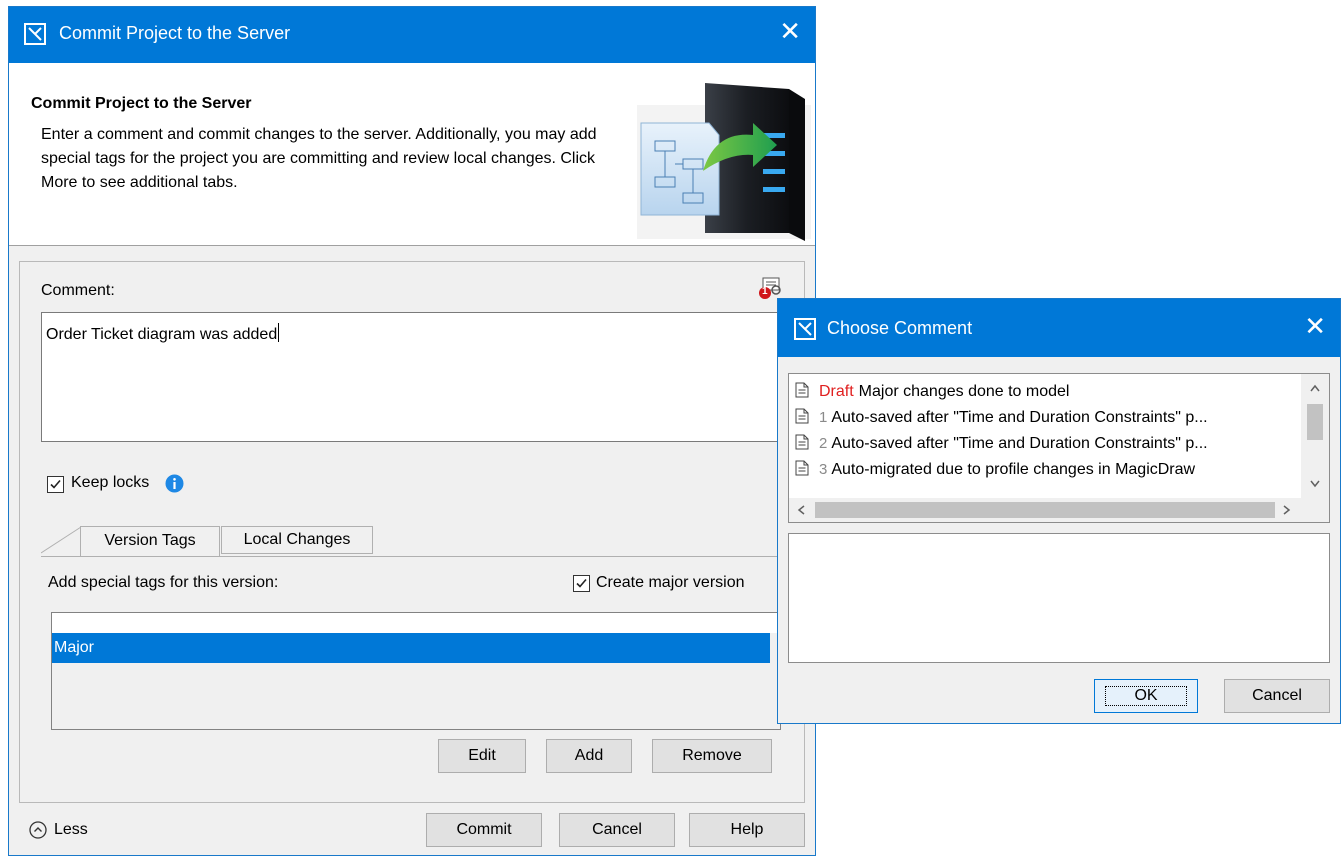 Image resolution: width=1344 pixels, height=861 pixels. I want to click on comment-text: Order Ticket diagram was added, so click(163, 333).